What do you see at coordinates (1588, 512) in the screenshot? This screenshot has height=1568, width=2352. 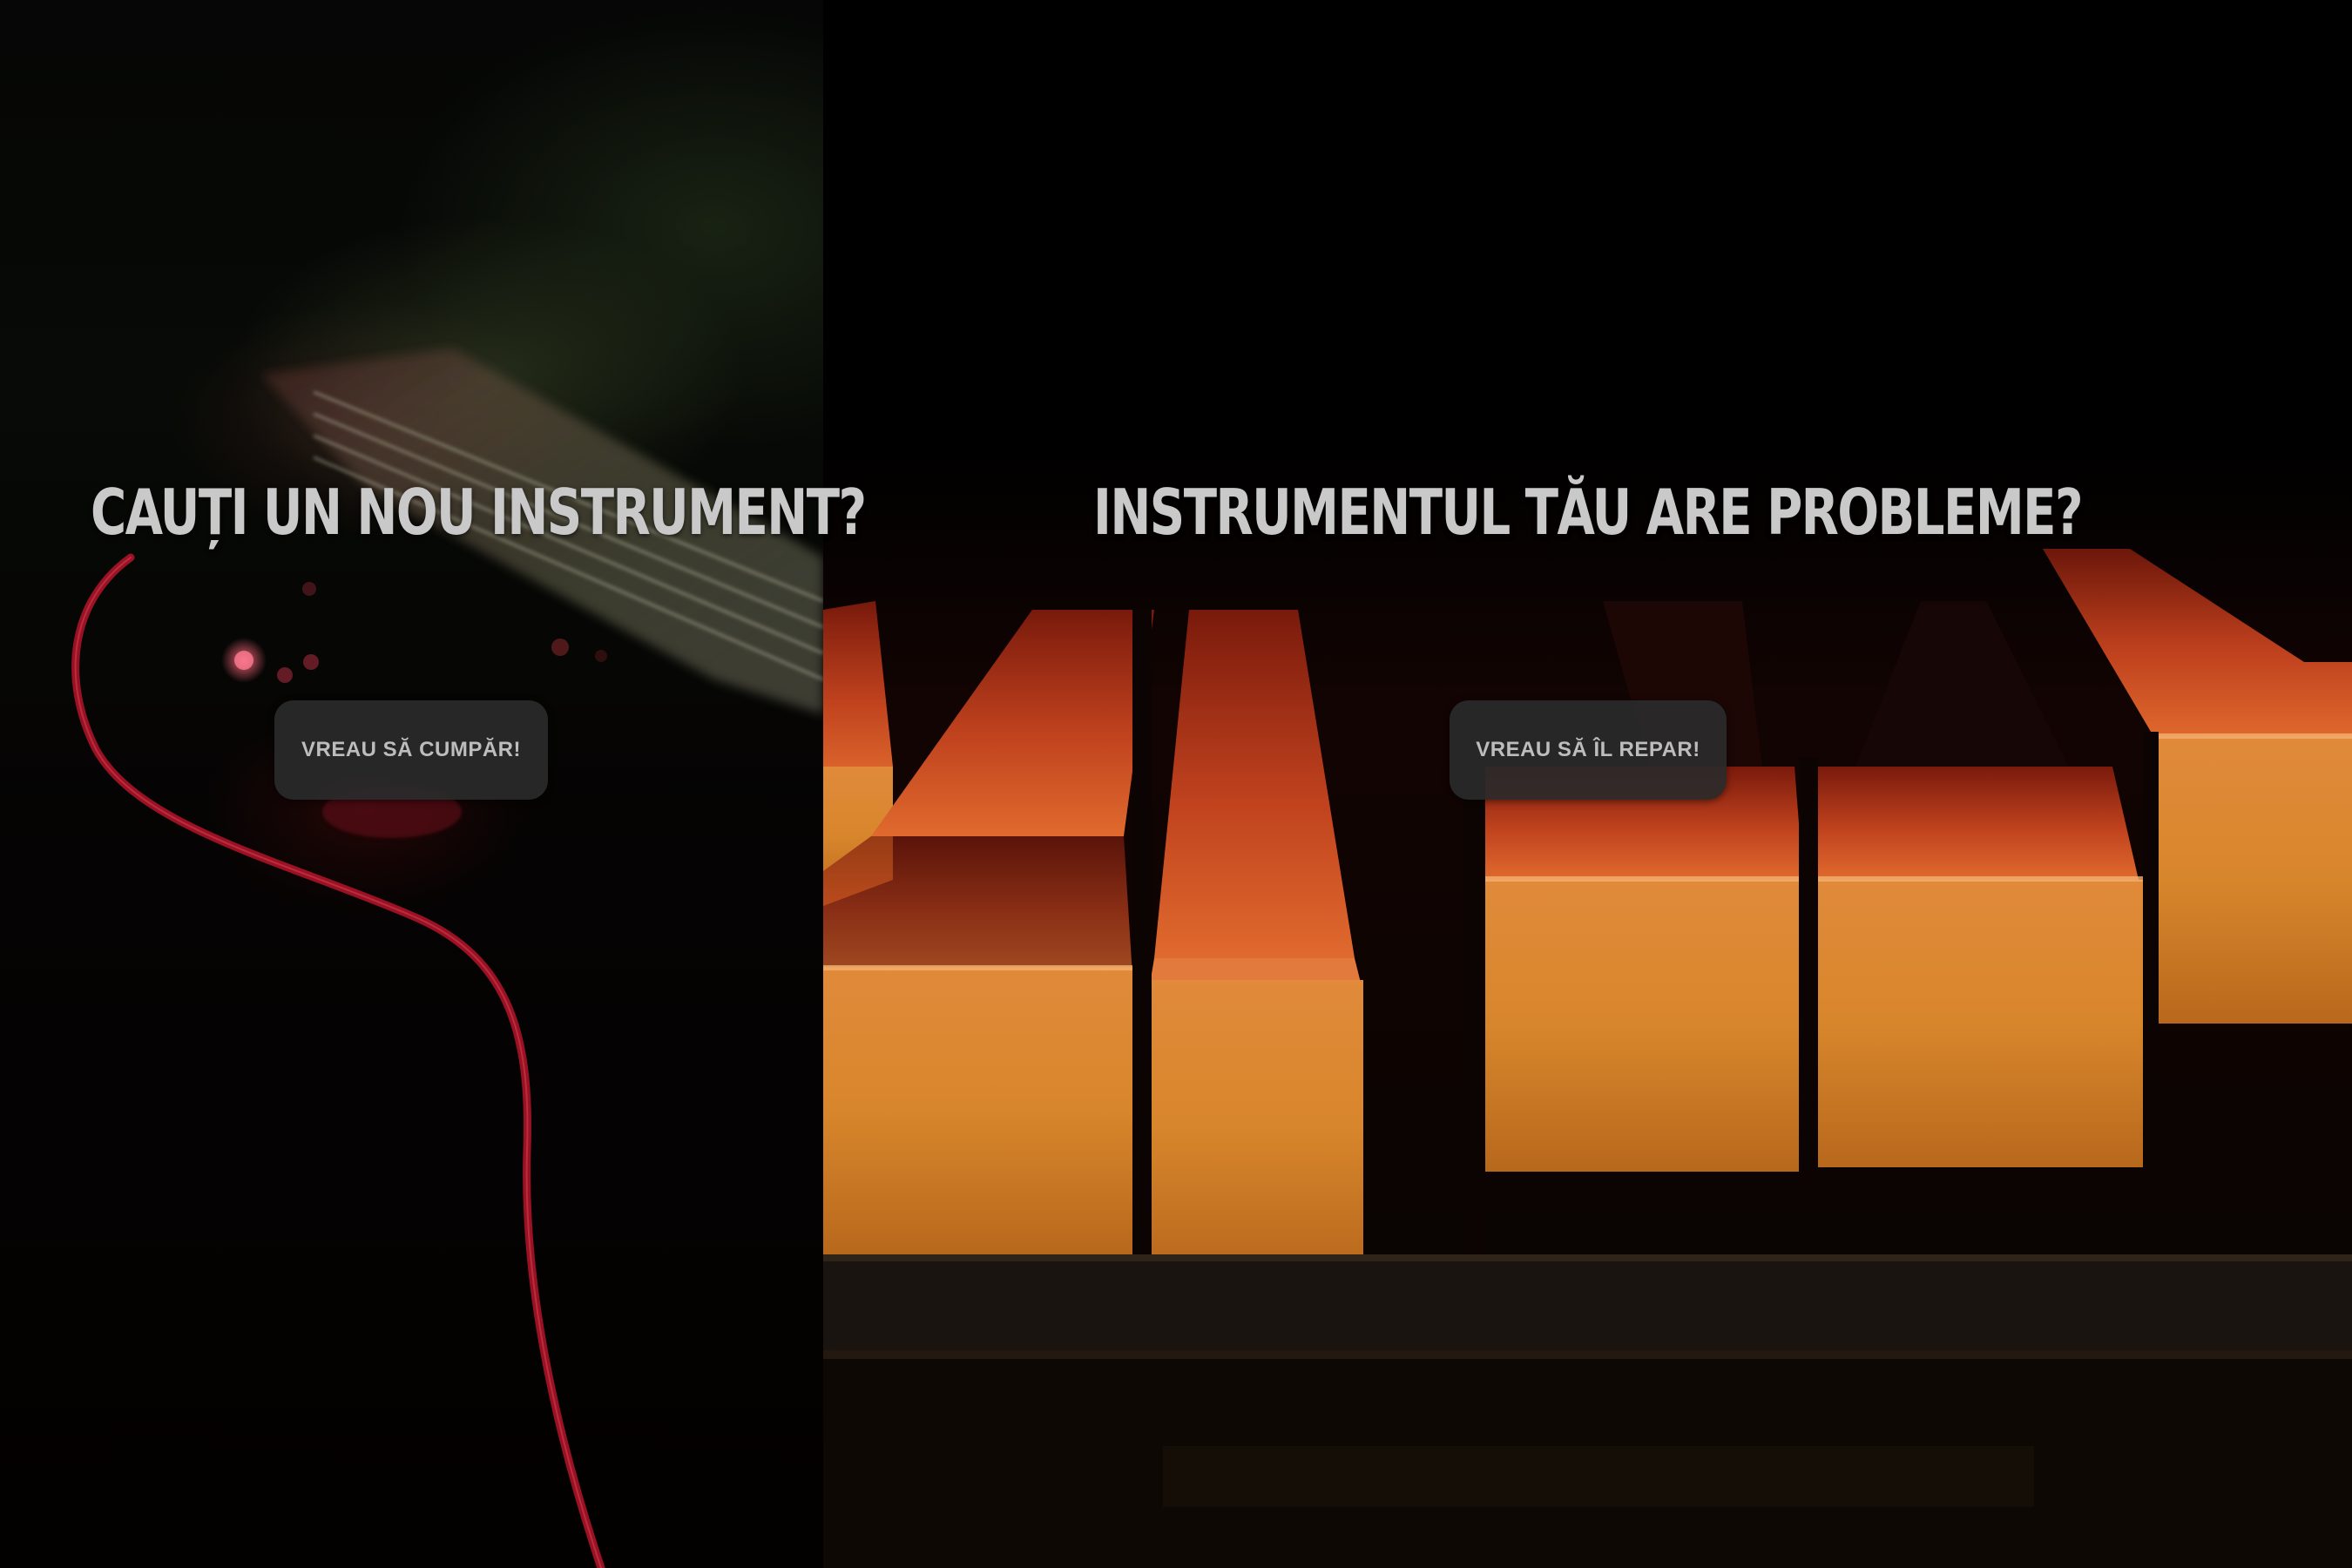 I see `repair-heading: INSTRUMENTUL TĂU ARE PROBLEME?` at bounding box center [1588, 512].